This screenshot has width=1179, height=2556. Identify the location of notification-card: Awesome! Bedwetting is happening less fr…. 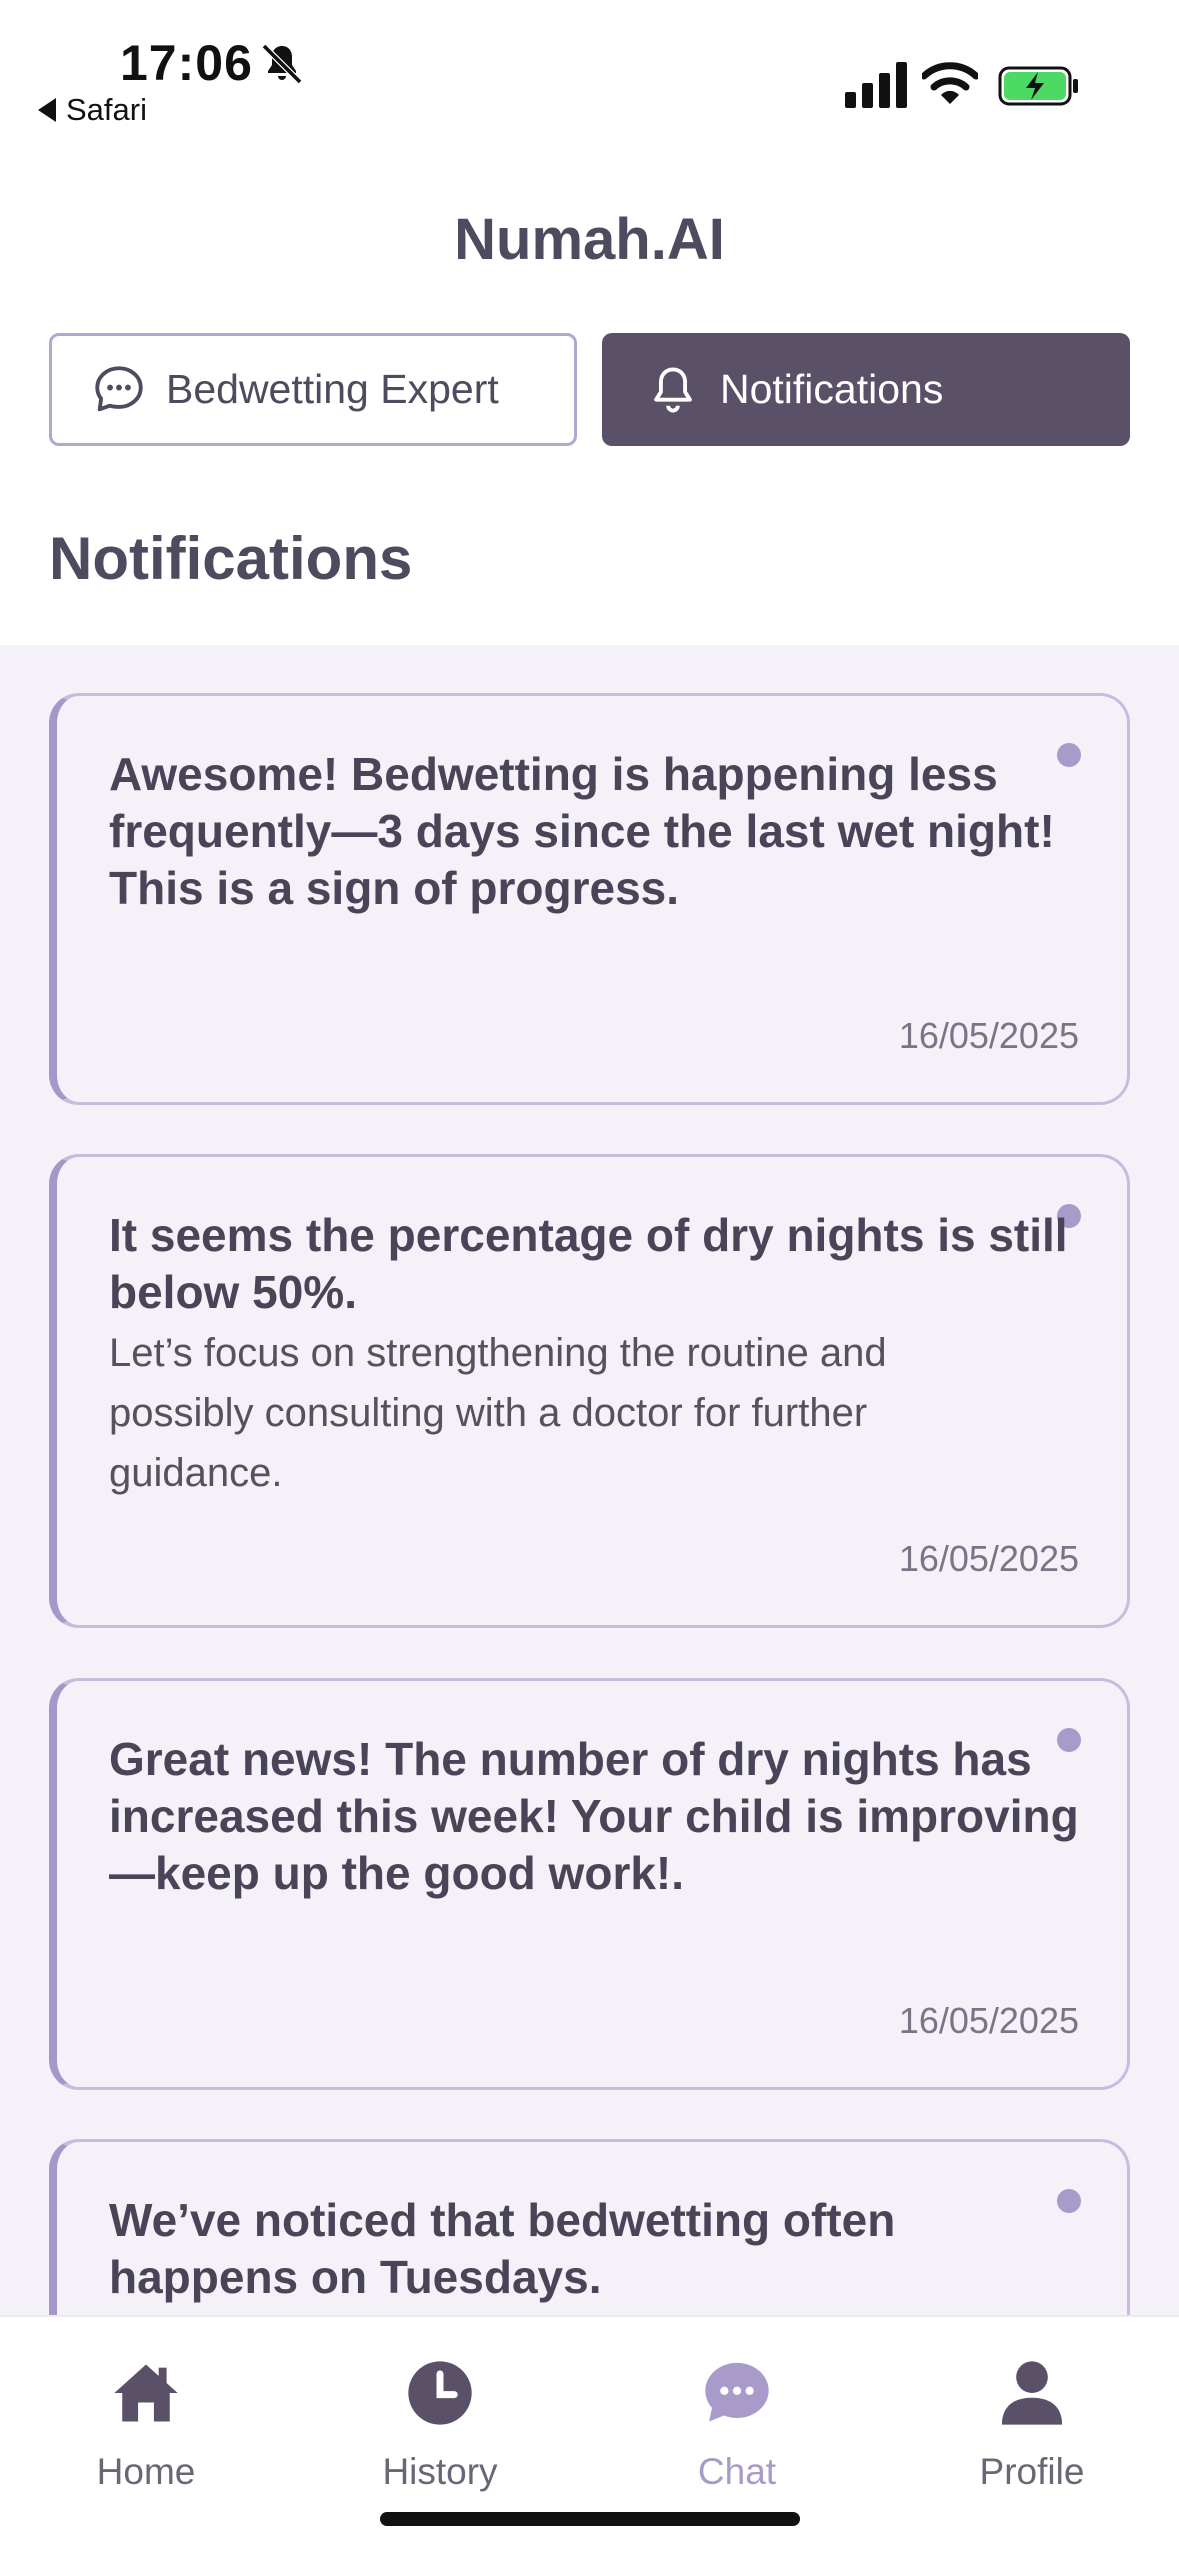
(589, 899).